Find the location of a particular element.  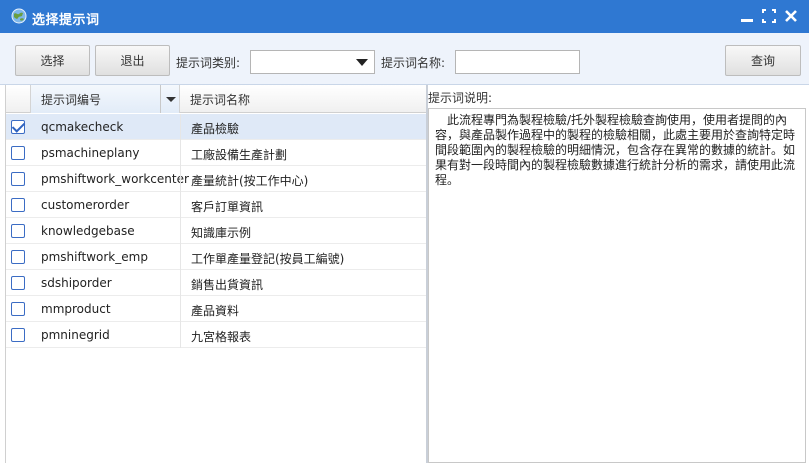

select-button: 选择 is located at coordinates (52, 60).